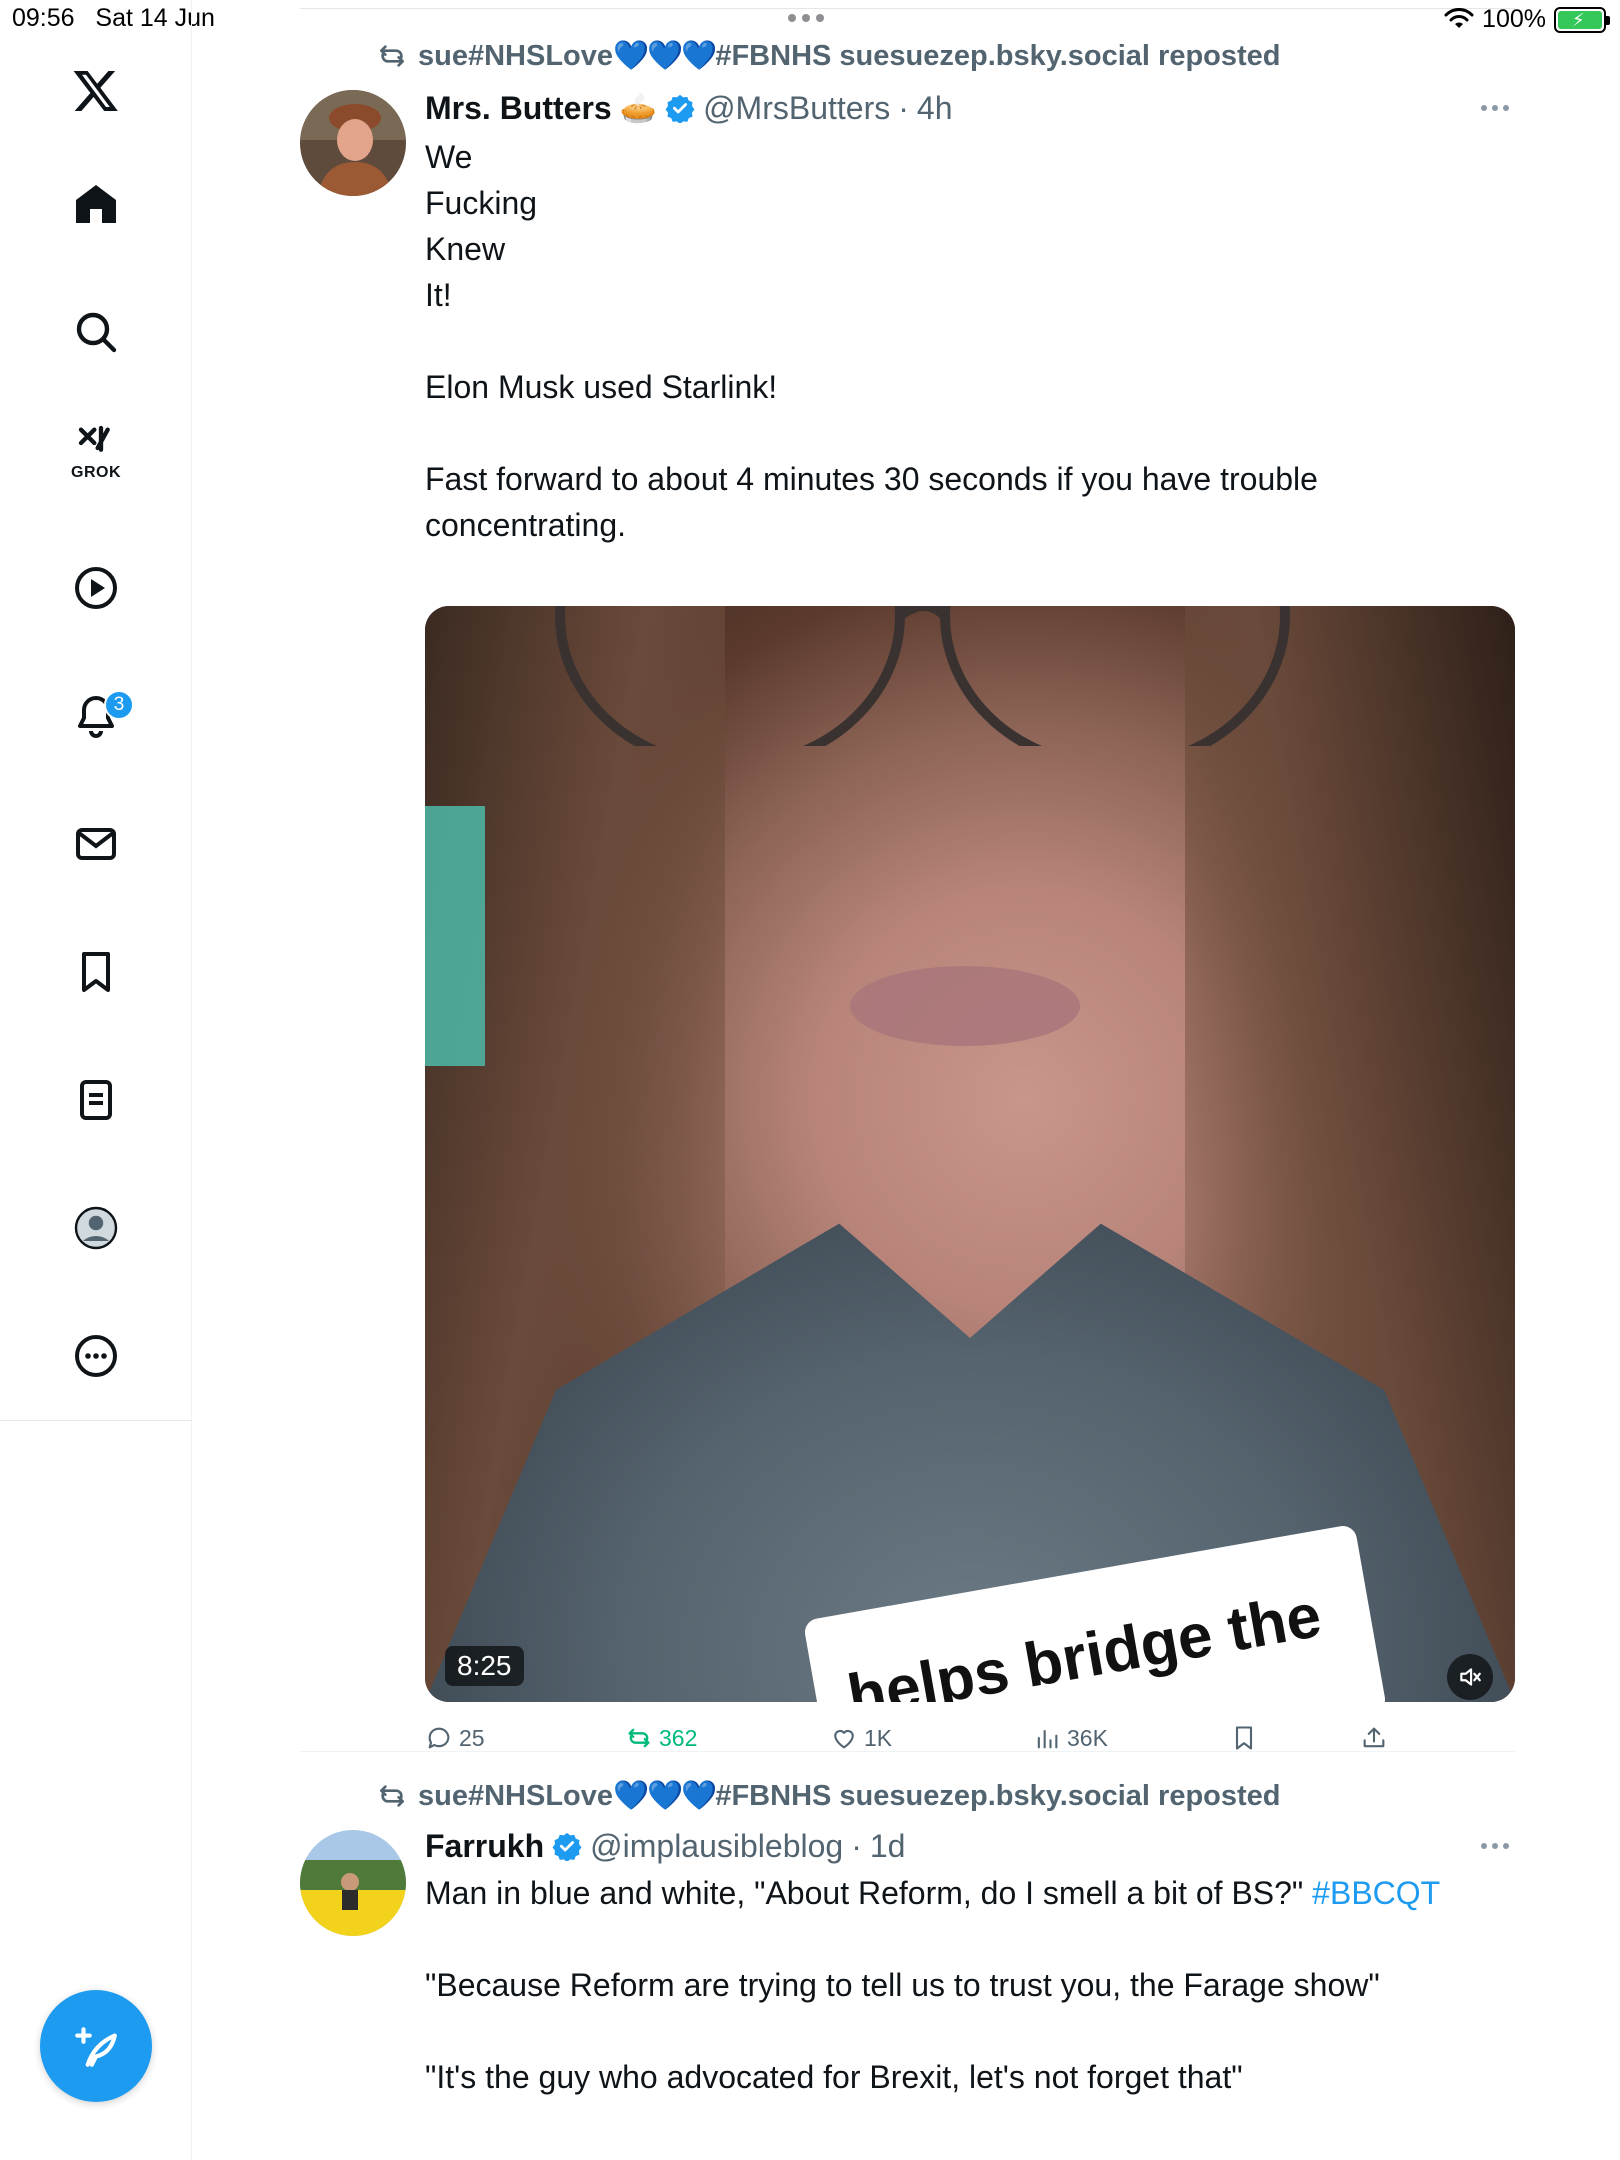  What do you see at coordinates (638, 108) in the screenshot?
I see `pie-emoji: 🥧` at bounding box center [638, 108].